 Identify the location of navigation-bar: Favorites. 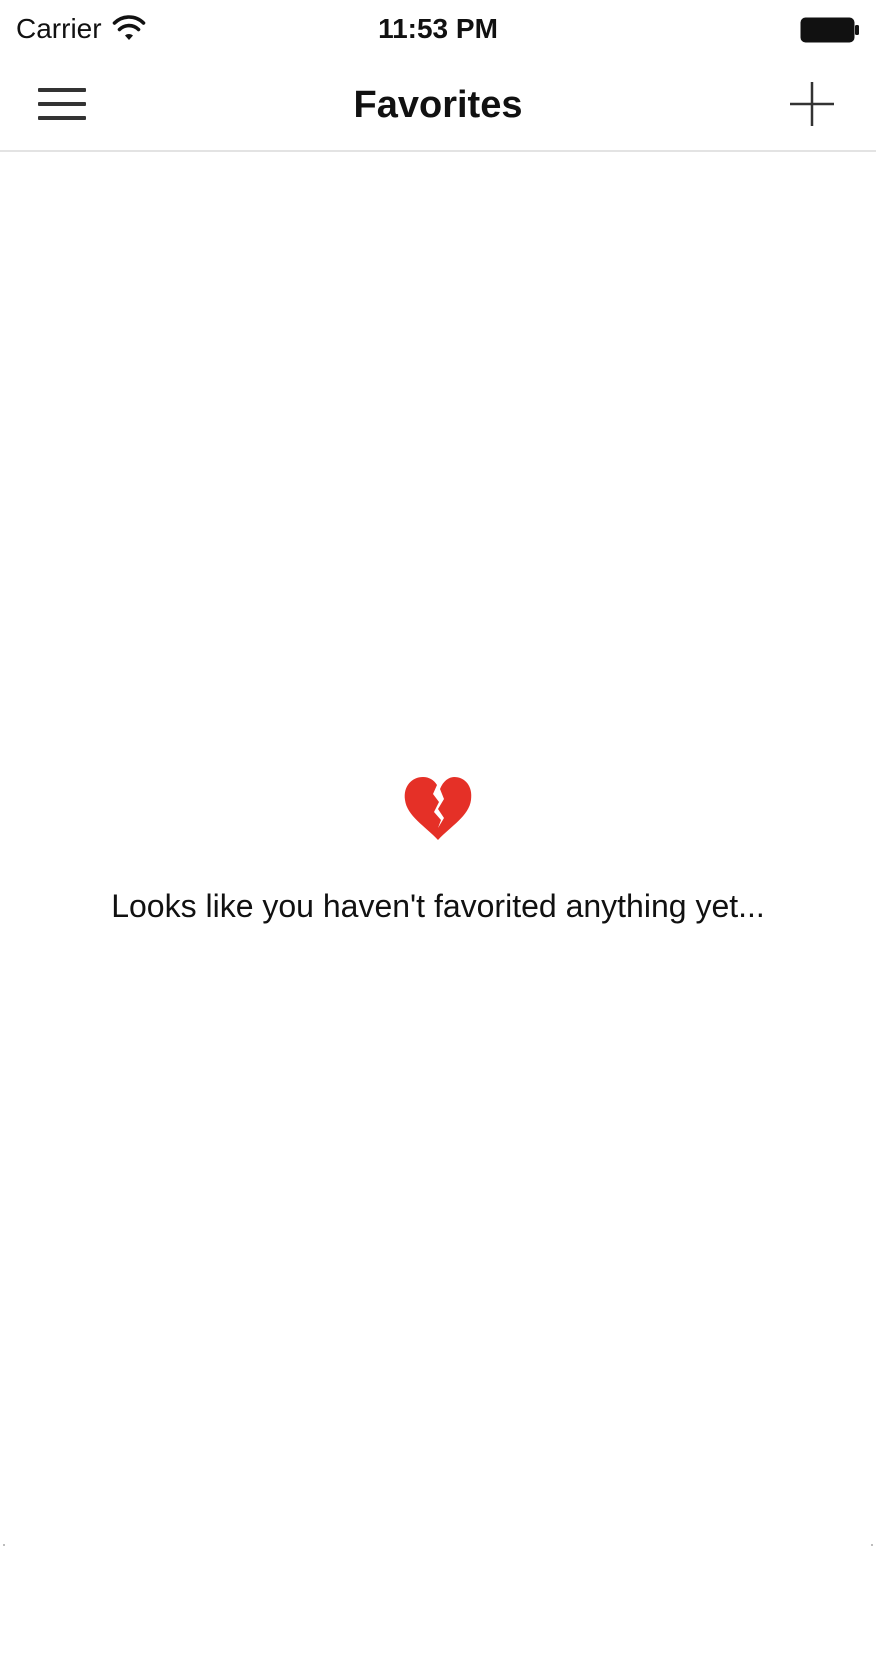
(438, 106).